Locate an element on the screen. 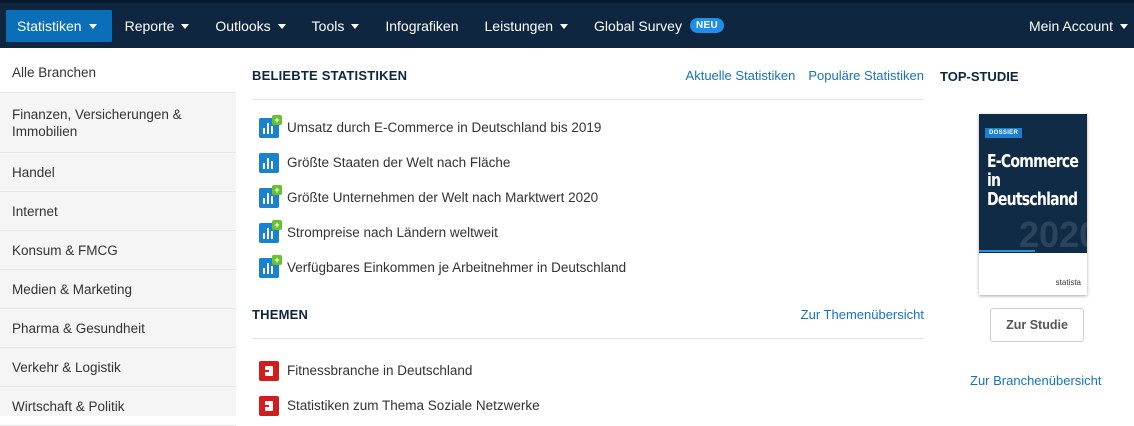 The height and width of the screenshot is (426, 1134). topic-link: Statistiken zum Thema Soziale Netzwerke is located at coordinates (413, 405).